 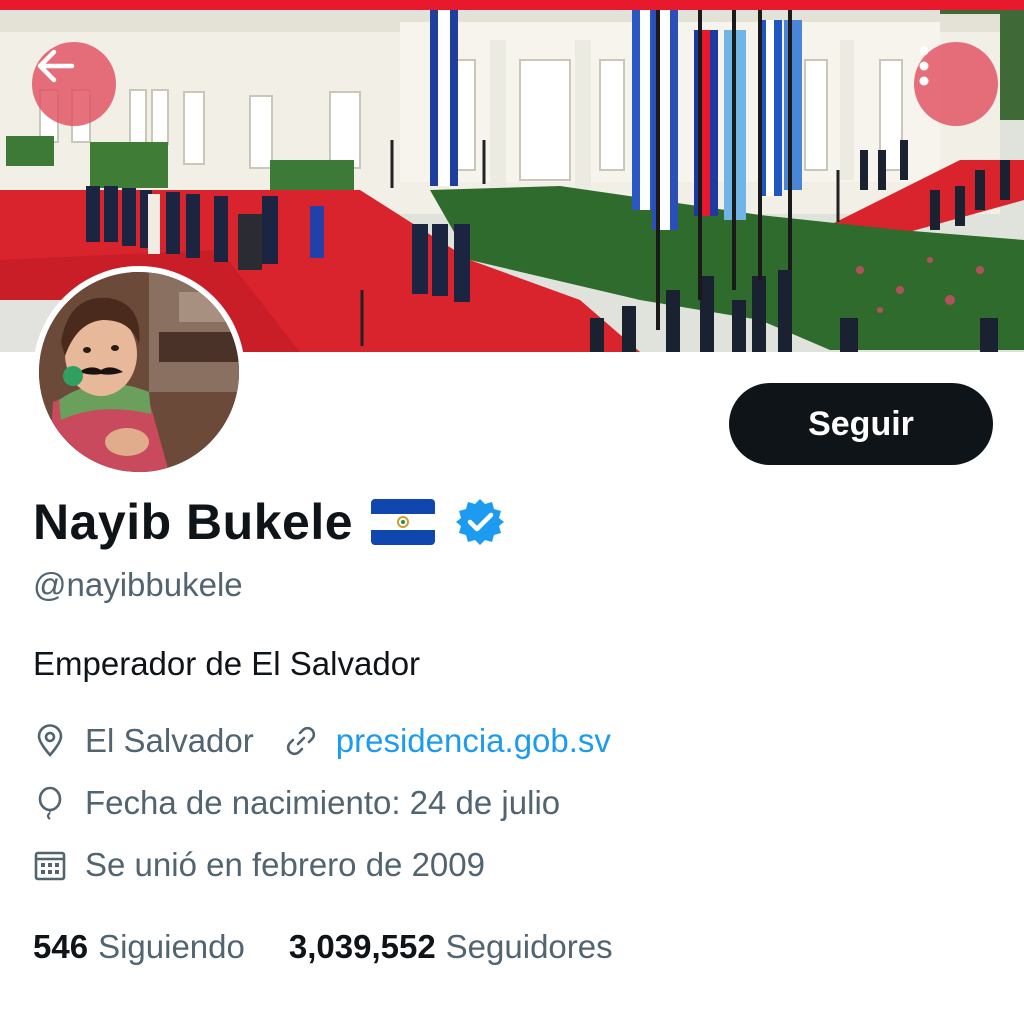 I want to click on el-salvador-flag-icon, so click(x=403, y=522).